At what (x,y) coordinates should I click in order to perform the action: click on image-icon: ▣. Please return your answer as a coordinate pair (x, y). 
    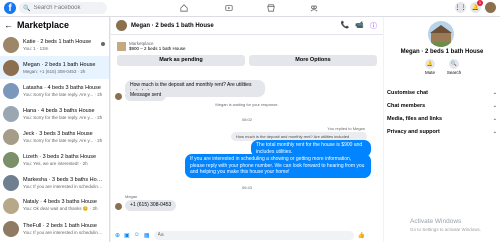
    Looking at the image, I should click on (127, 235).